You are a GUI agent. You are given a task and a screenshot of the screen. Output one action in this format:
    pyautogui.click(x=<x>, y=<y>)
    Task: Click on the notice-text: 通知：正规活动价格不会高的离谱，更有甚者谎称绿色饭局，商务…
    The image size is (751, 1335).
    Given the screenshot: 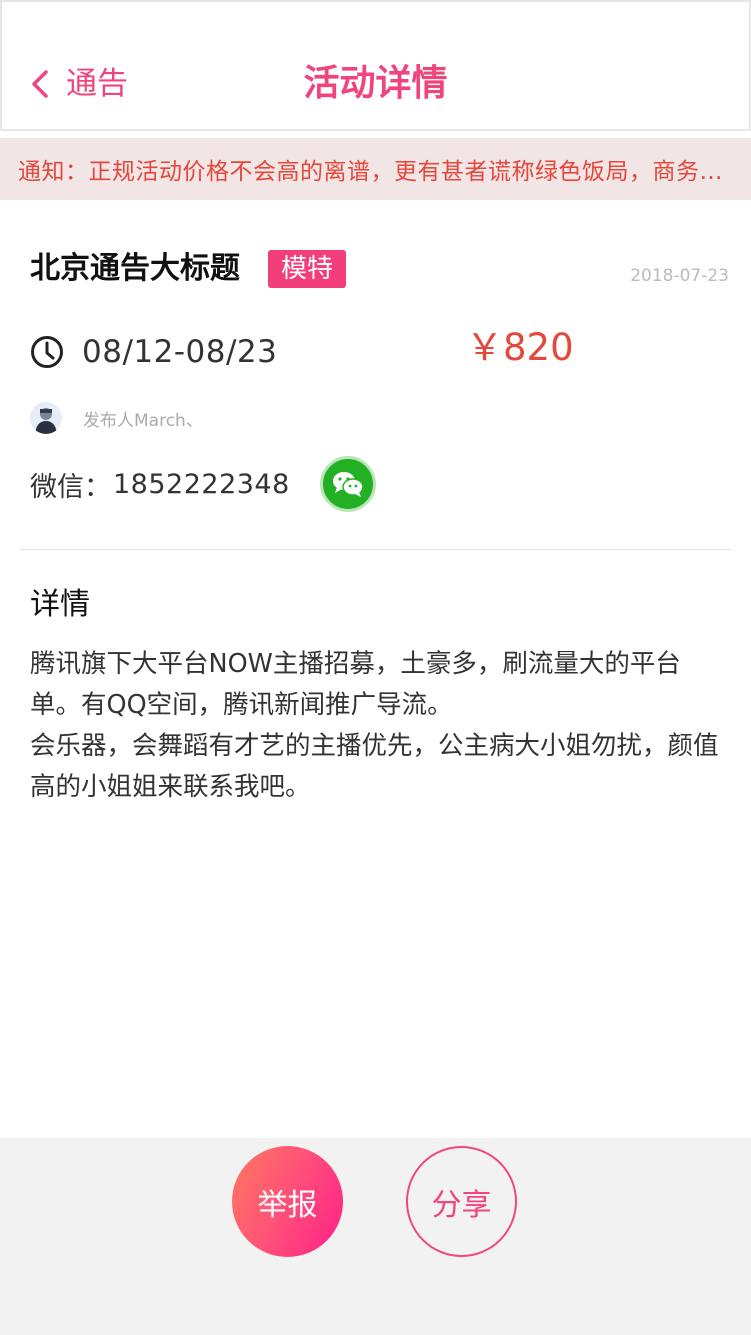 What is the action you would take?
    pyautogui.click(x=370, y=172)
    